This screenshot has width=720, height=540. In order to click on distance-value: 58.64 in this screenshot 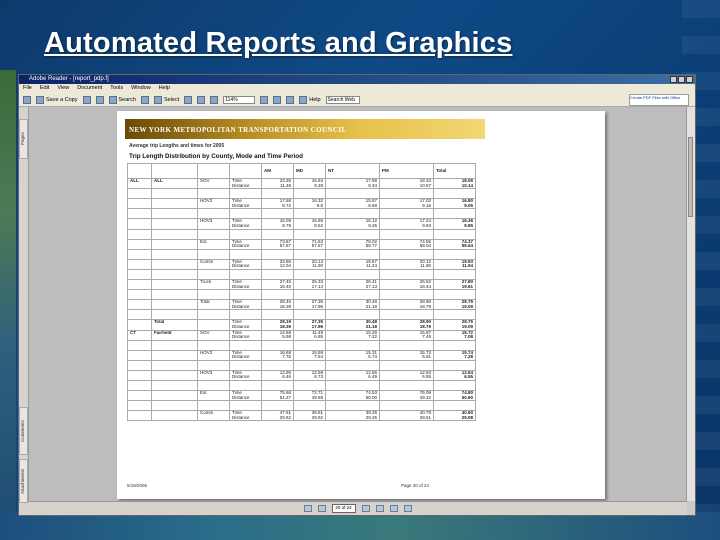, I will do `click(467, 246)`.